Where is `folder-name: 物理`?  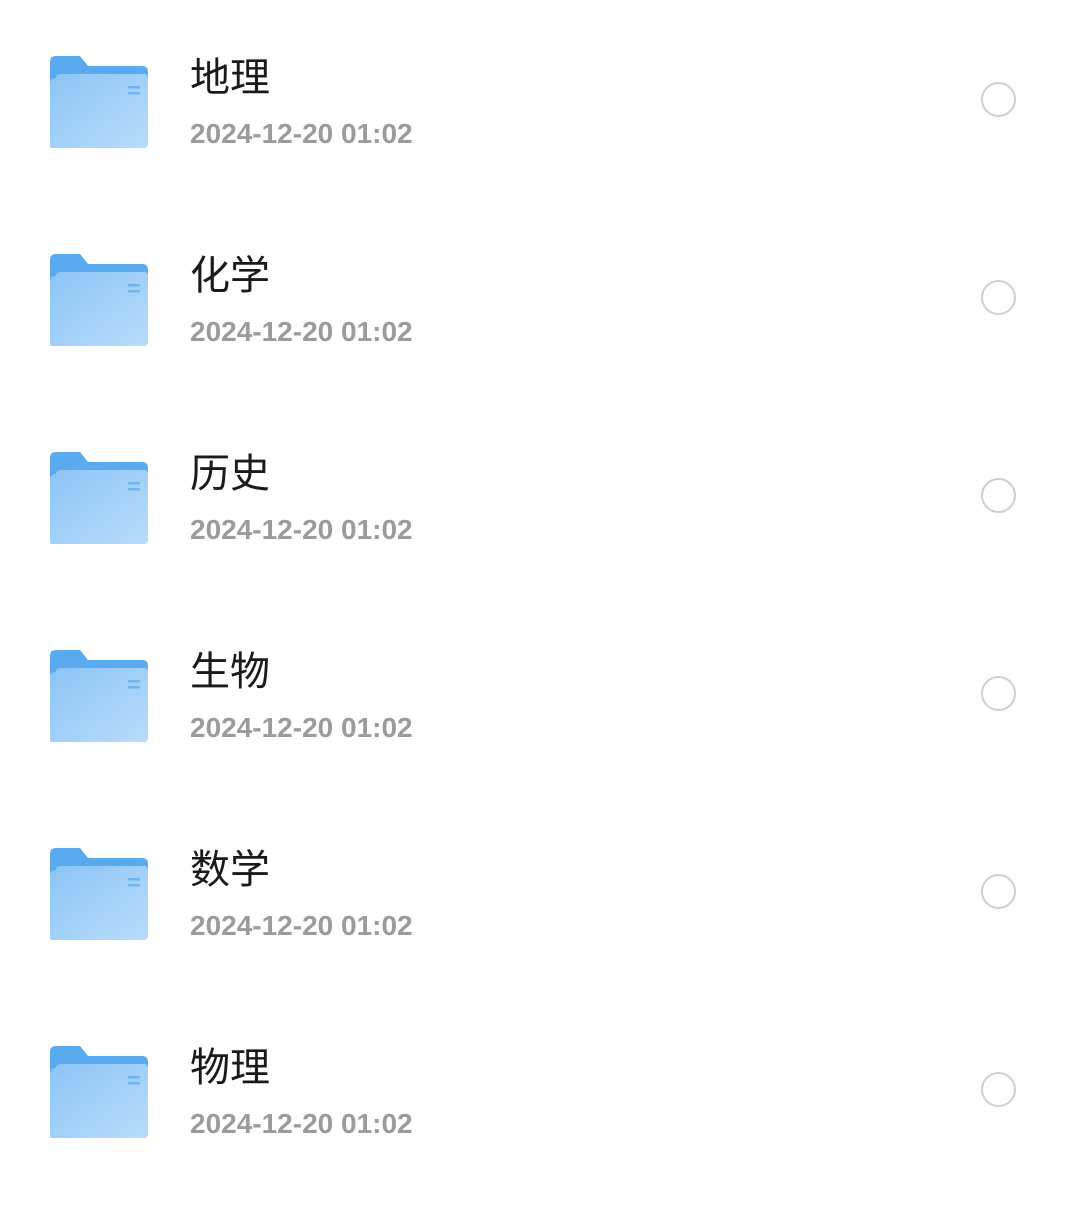 folder-name: 物理 is located at coordinates (230, 1068).